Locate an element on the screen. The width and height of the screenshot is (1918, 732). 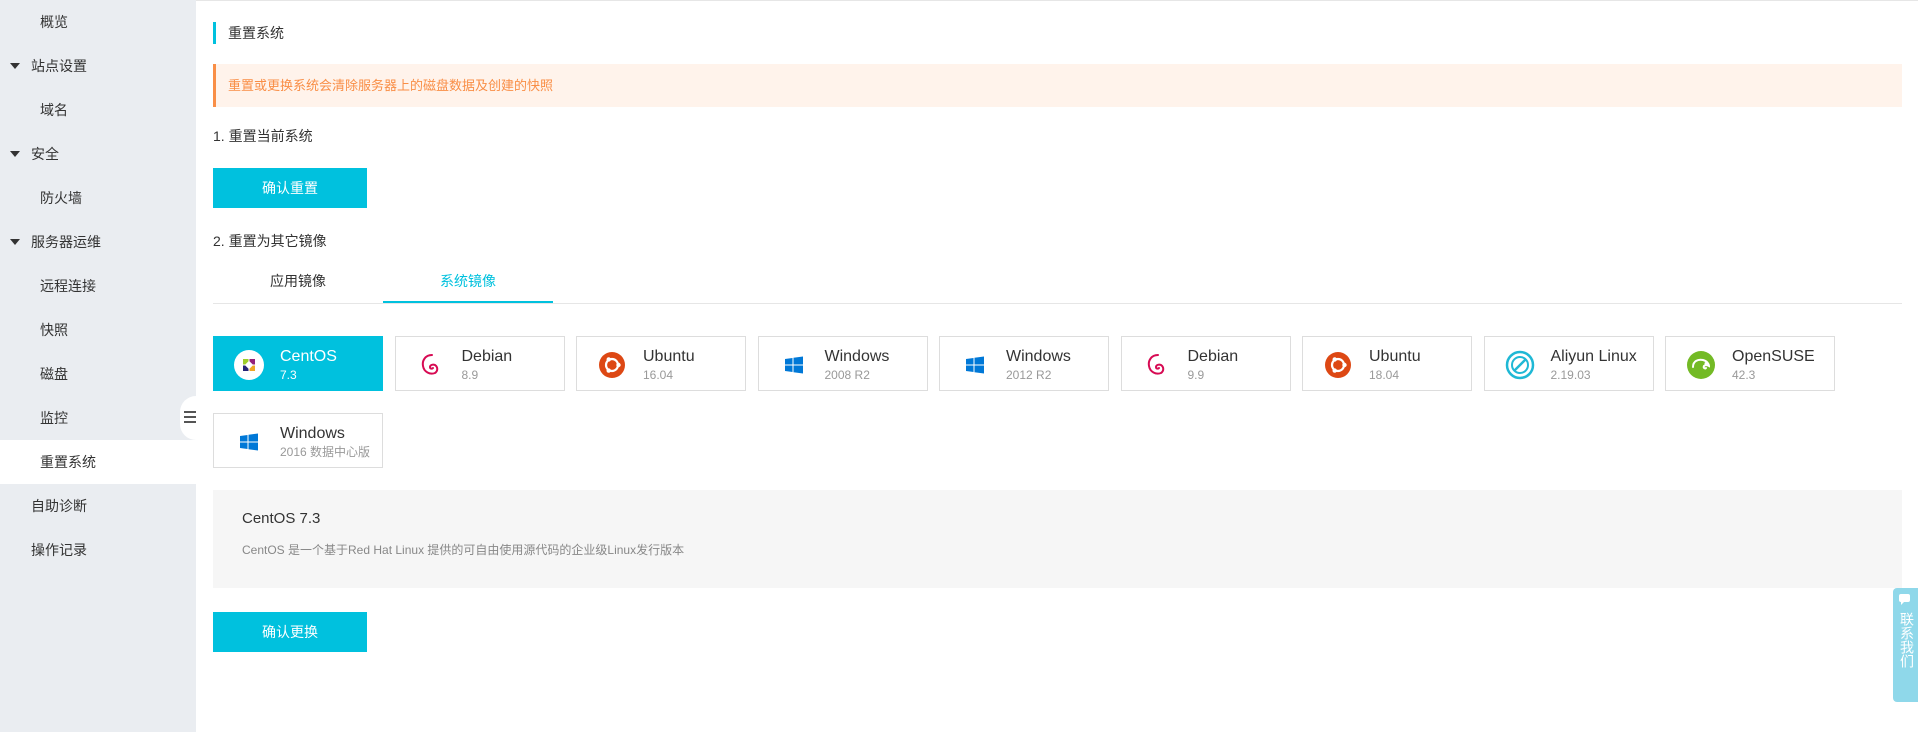
sidebar-item-label: 安全 is located at coordinates (45, 154).